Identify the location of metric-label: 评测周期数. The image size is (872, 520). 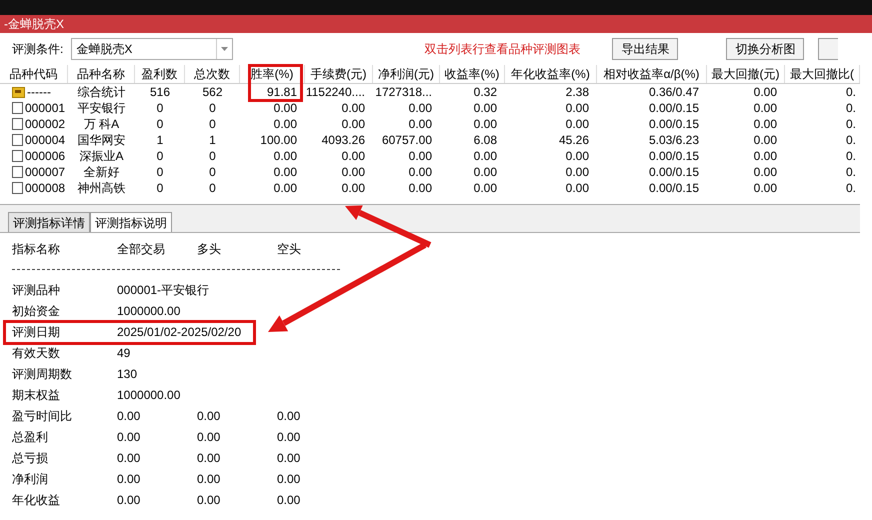
(42, 374).